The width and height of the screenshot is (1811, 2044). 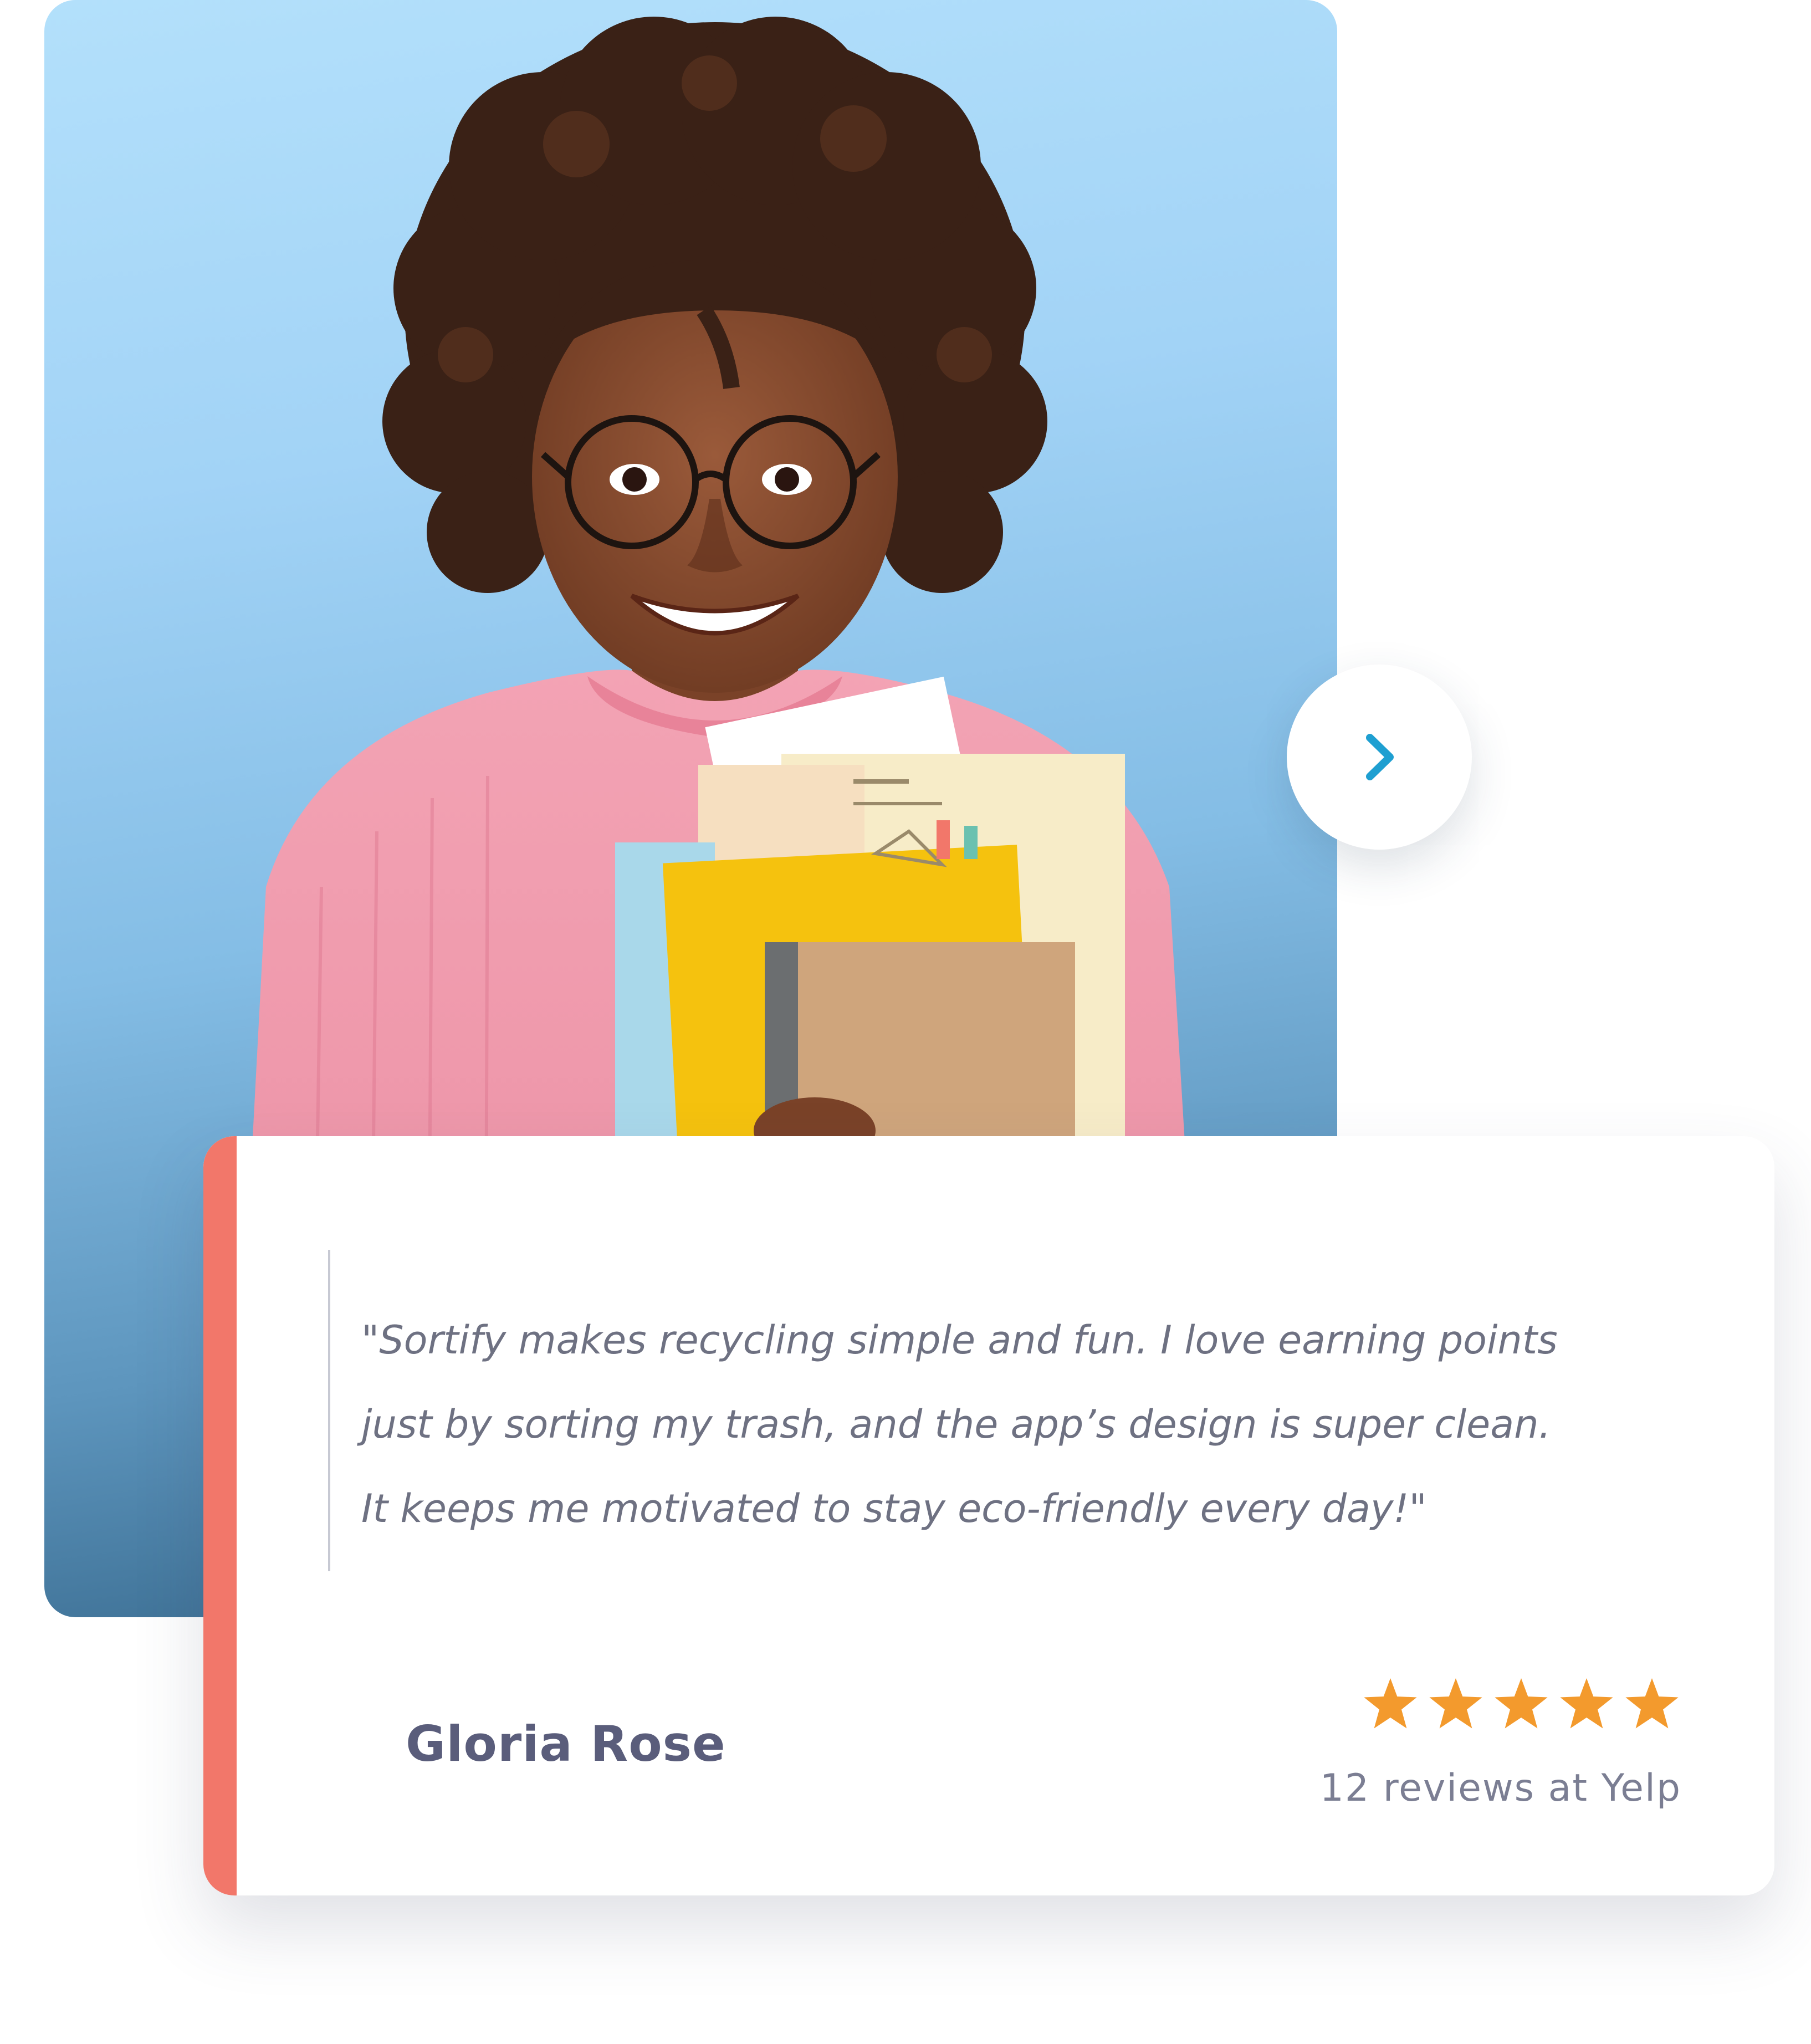 I want to click on card-accent-bar, so click(x=220, y=1516).